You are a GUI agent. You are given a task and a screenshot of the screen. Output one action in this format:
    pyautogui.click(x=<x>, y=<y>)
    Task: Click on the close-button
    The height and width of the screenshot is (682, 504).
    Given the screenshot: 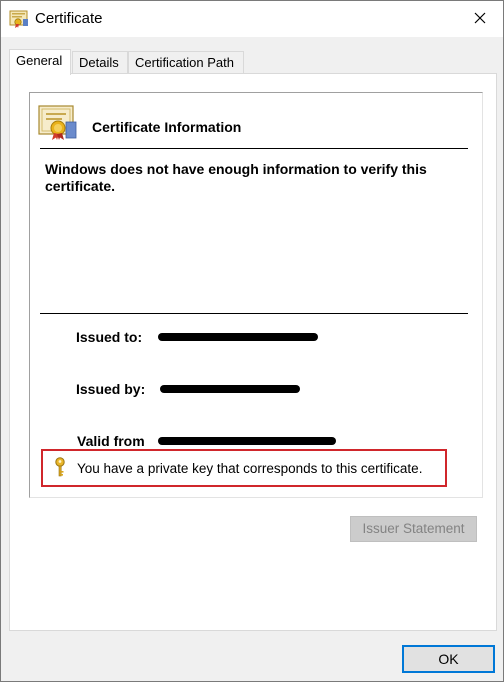 What is the action you would take?
    pyautogui.click(x=480, y=19)
    